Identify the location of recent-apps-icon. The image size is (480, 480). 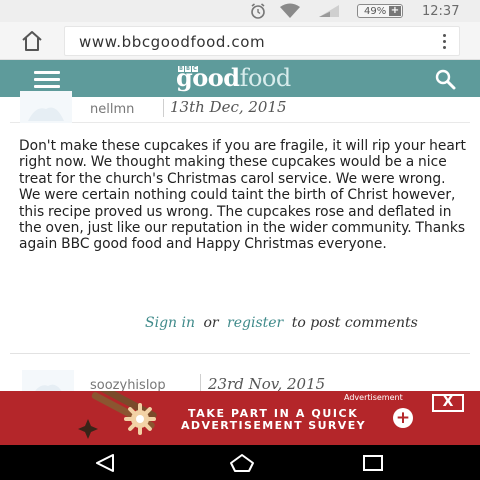
(373, 463).